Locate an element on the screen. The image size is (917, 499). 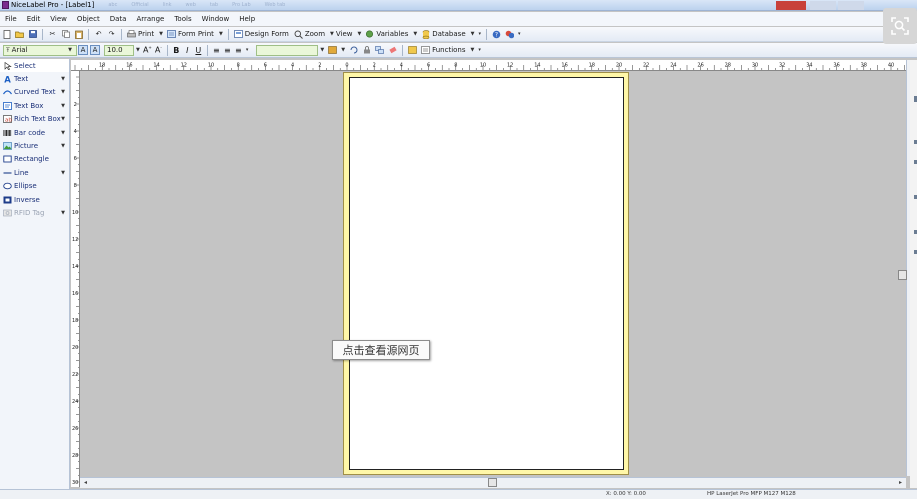
bold-button: B is located at coordinates (176, 50).